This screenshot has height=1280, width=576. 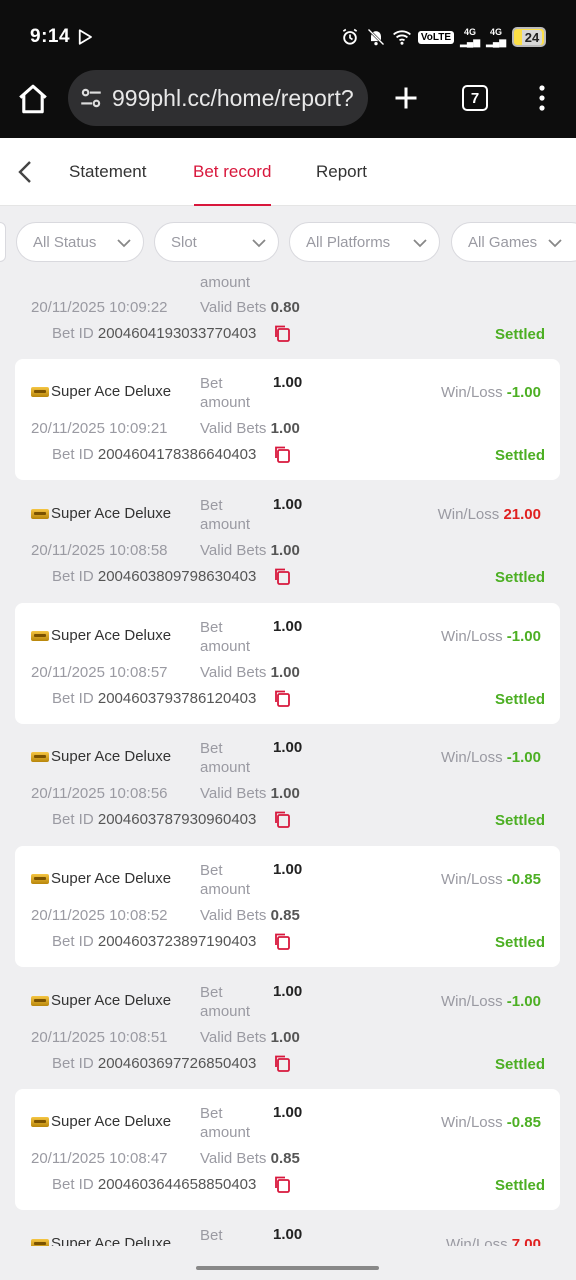 What do you see at coordinates (341, 172) in the screenshot?
I see `tab-report: Report` at bounding box center [341, 172].